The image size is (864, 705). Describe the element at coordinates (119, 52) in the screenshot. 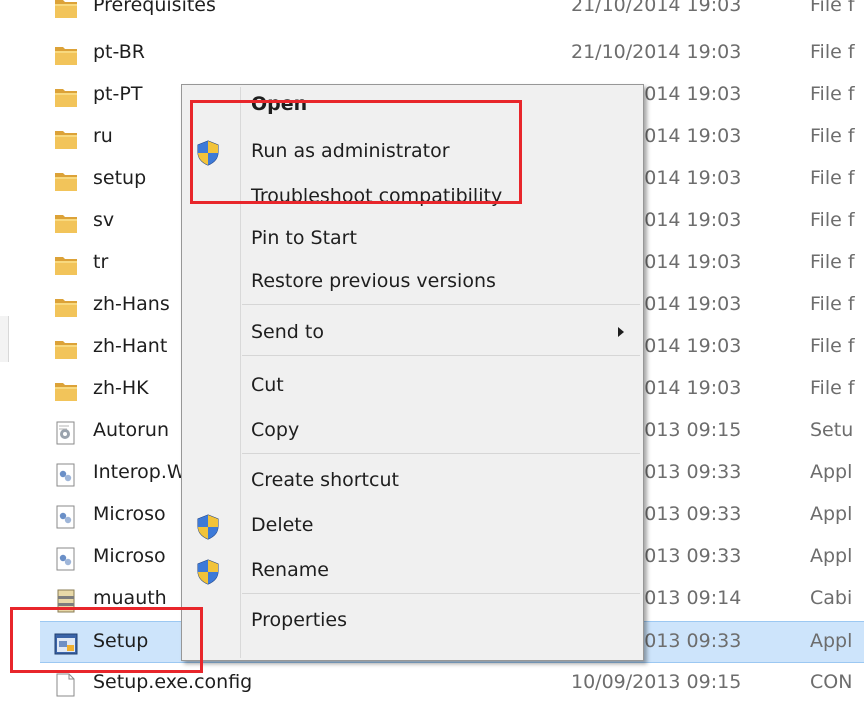

I see `file-name: pt-BR` at that location.